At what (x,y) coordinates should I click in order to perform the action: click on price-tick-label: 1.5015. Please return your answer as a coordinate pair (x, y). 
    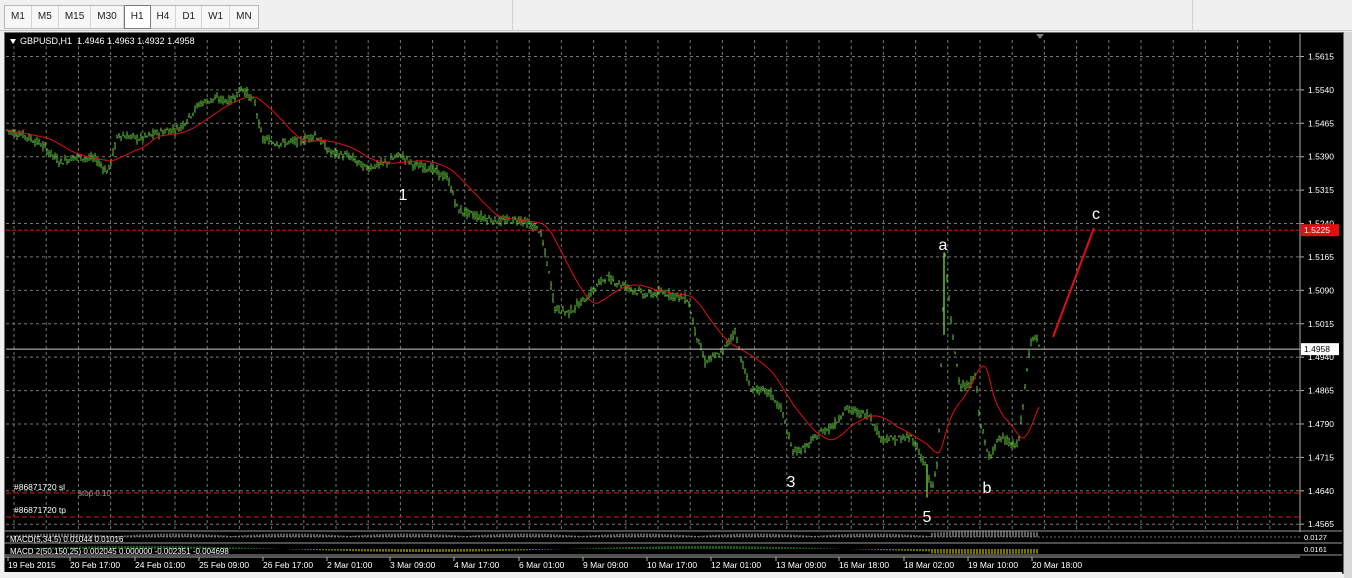
    Looking at the image, I should click on (1321, 324).